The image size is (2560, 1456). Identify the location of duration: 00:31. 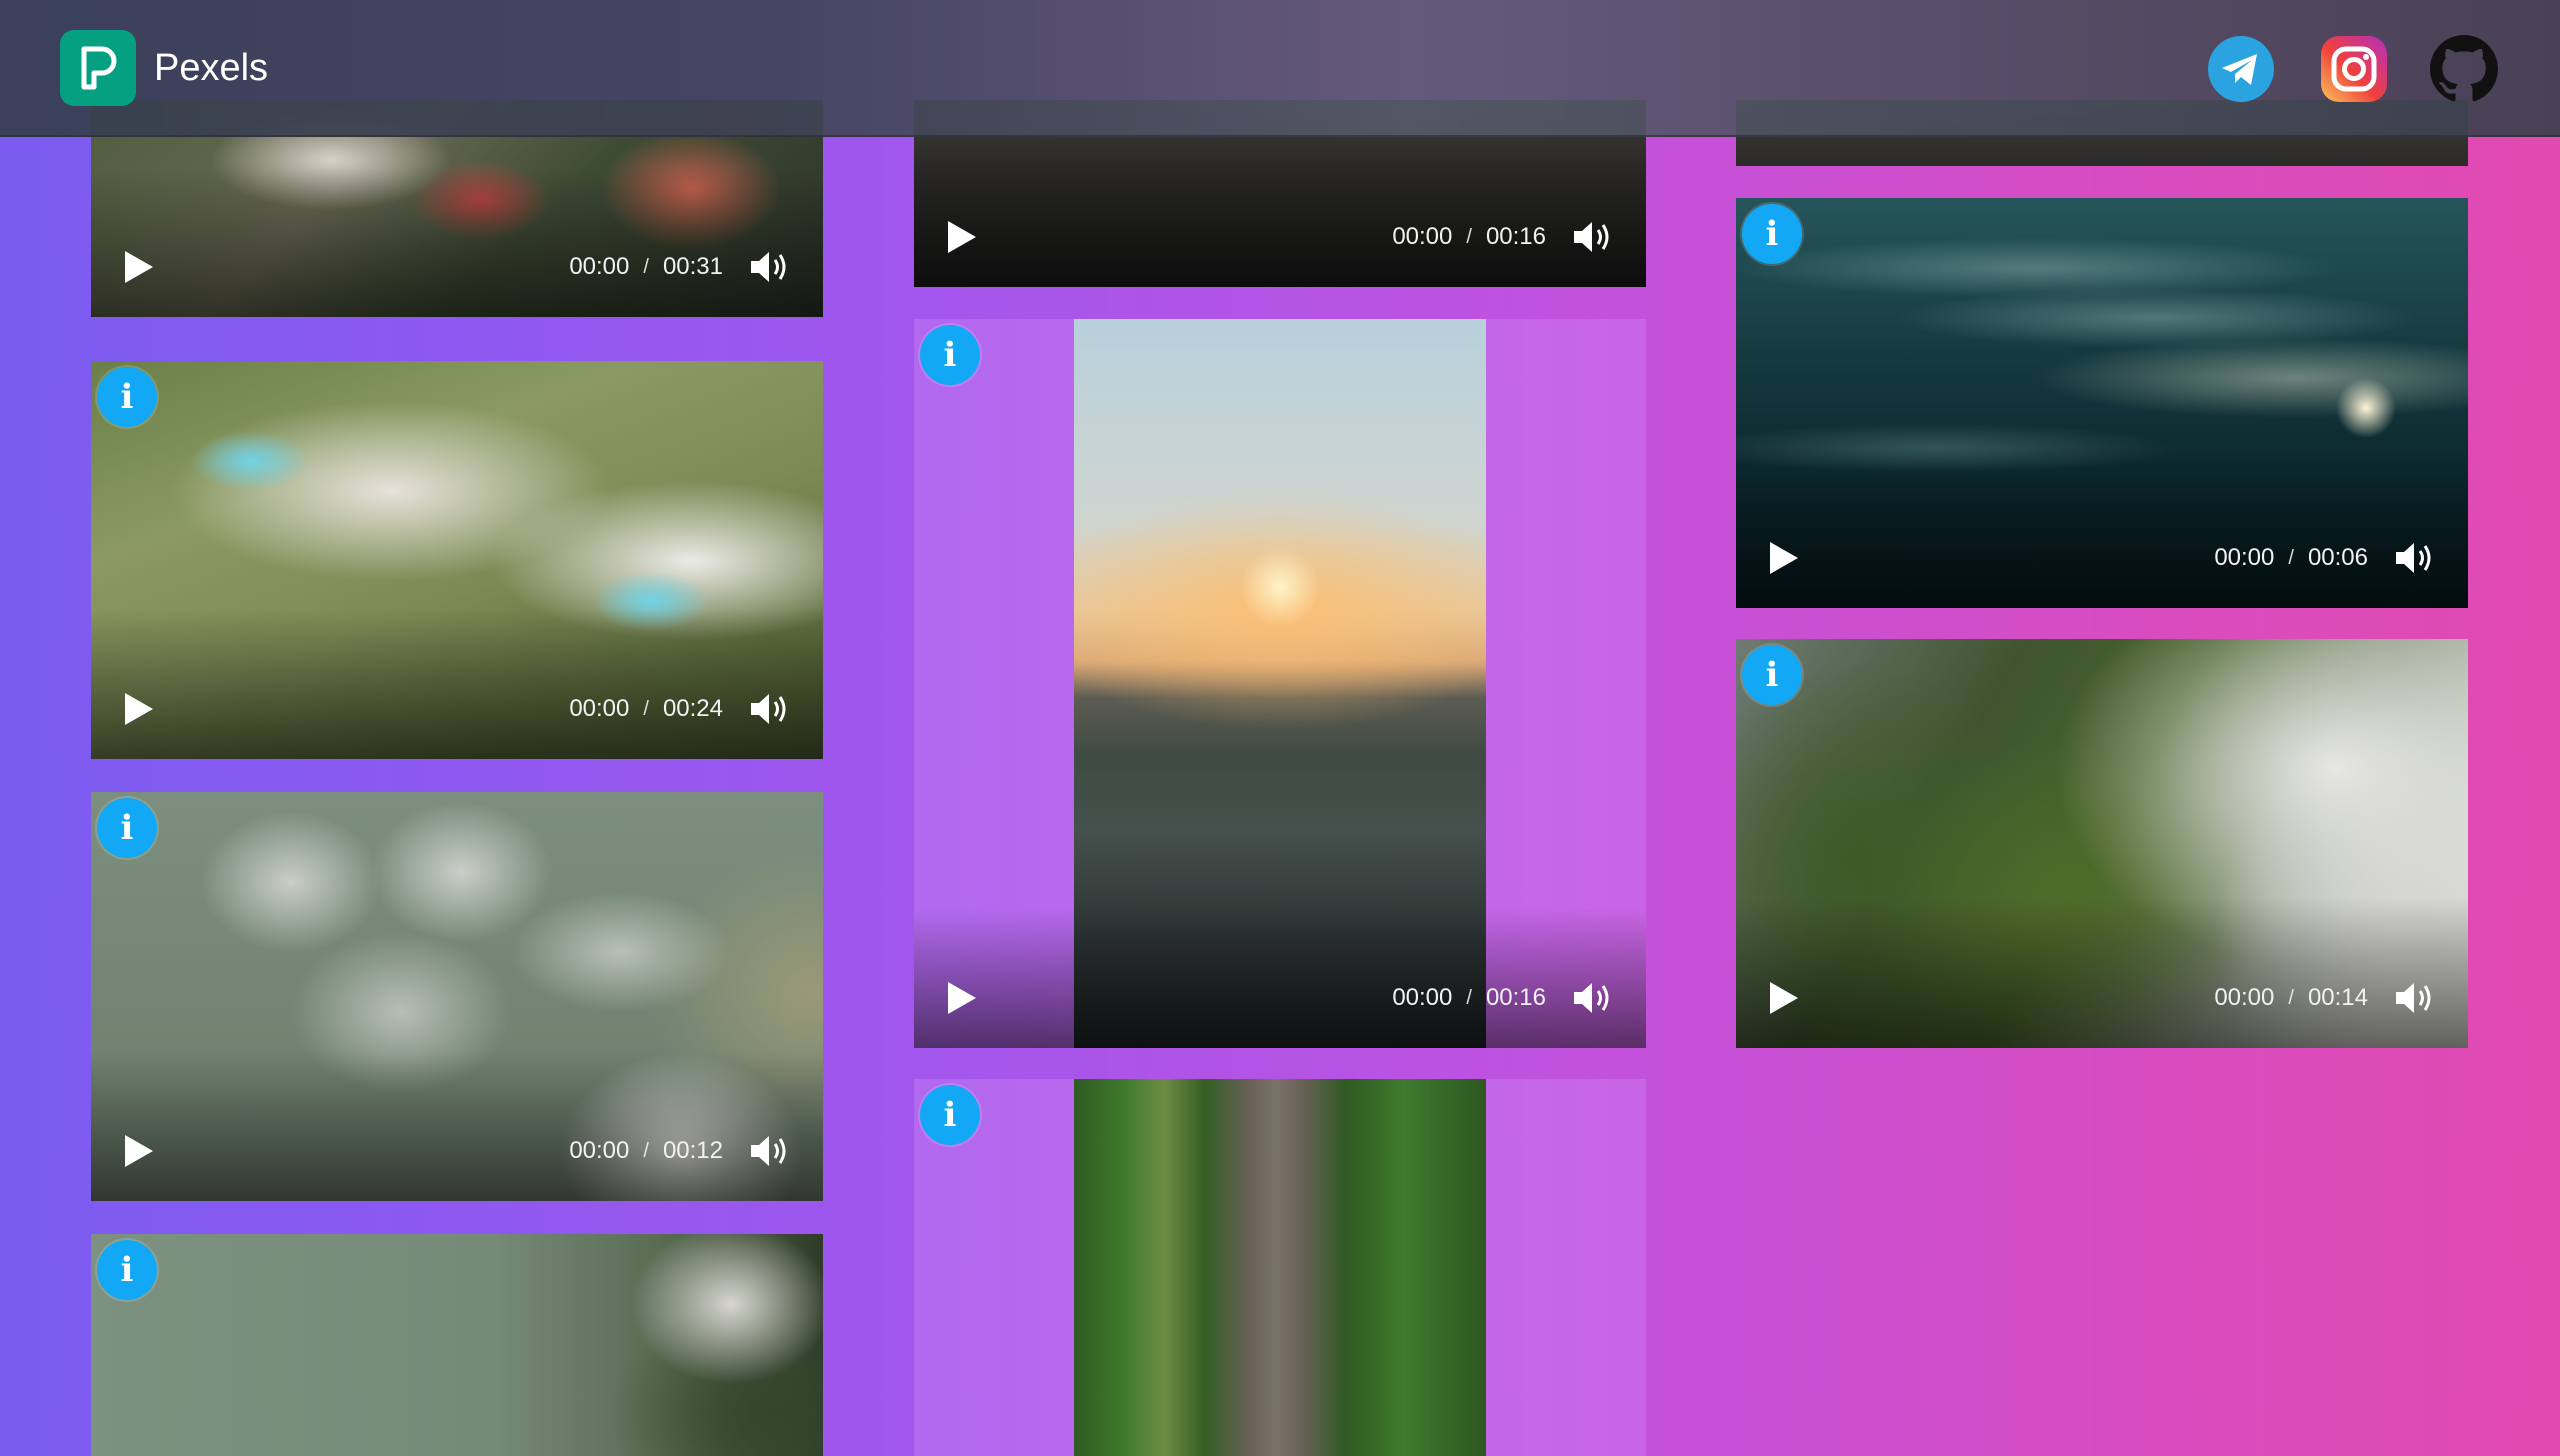
(692, 266).